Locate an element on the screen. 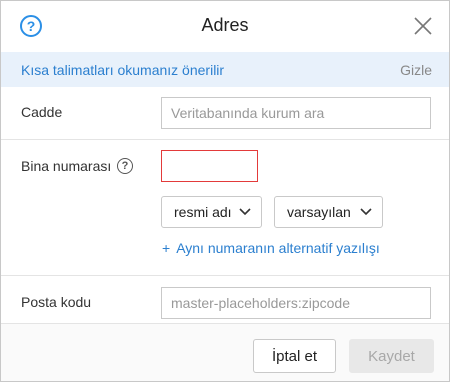 The width and height of the screenshot is (450, 382). plus-icon: + is located at coordinates (166, 248).